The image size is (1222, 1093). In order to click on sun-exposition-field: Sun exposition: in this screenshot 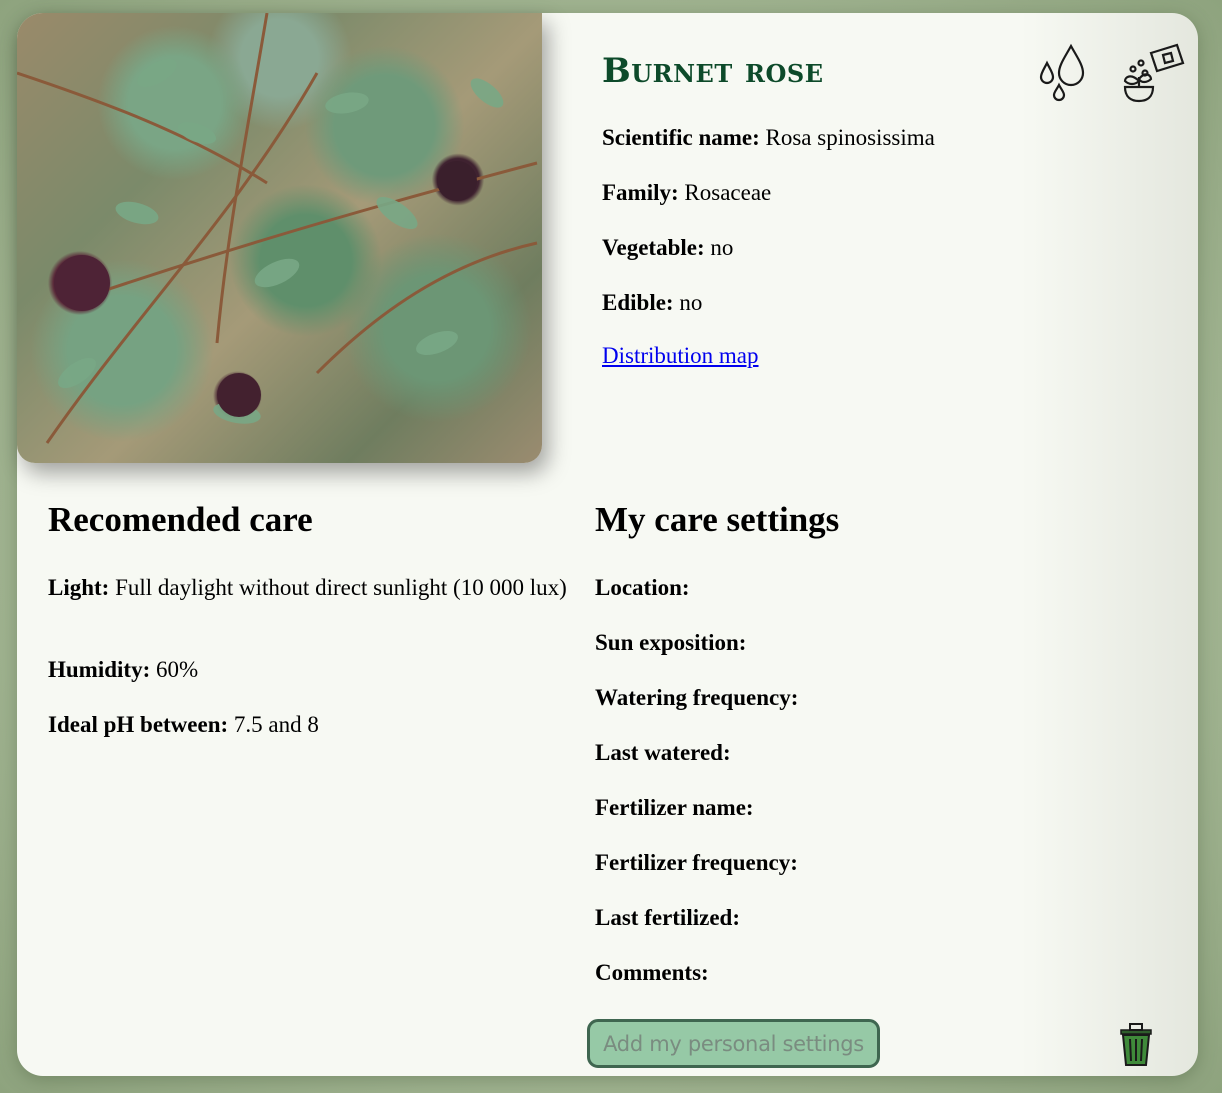, I will do `click(670, 643)`.